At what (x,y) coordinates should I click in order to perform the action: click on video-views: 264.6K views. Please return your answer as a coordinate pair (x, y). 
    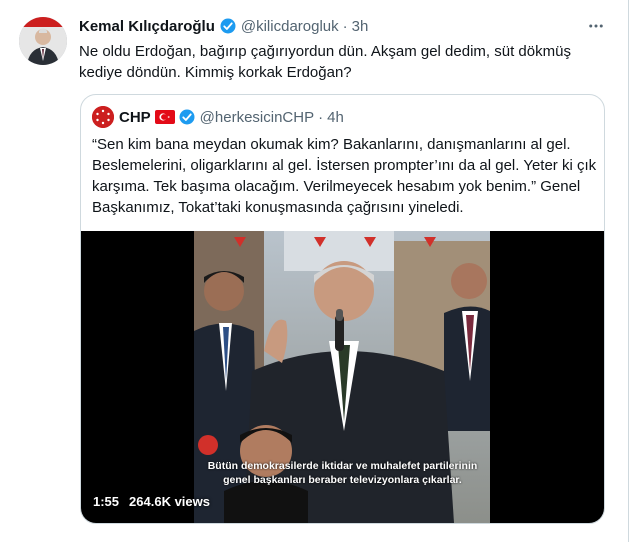
    Looking at the image, I should click on (169, 501).